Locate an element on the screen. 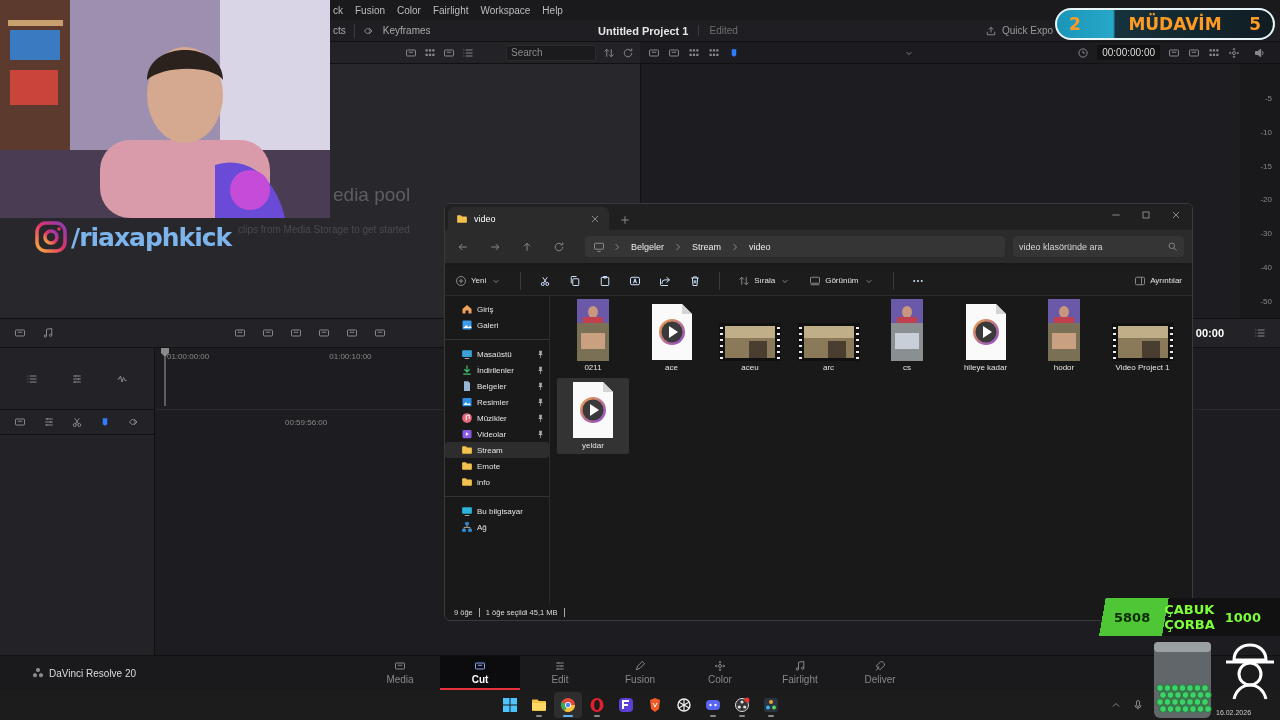 This screenshot has width=1280, height=720. page-tab: Fairlight is located at coordinates (800, 673).